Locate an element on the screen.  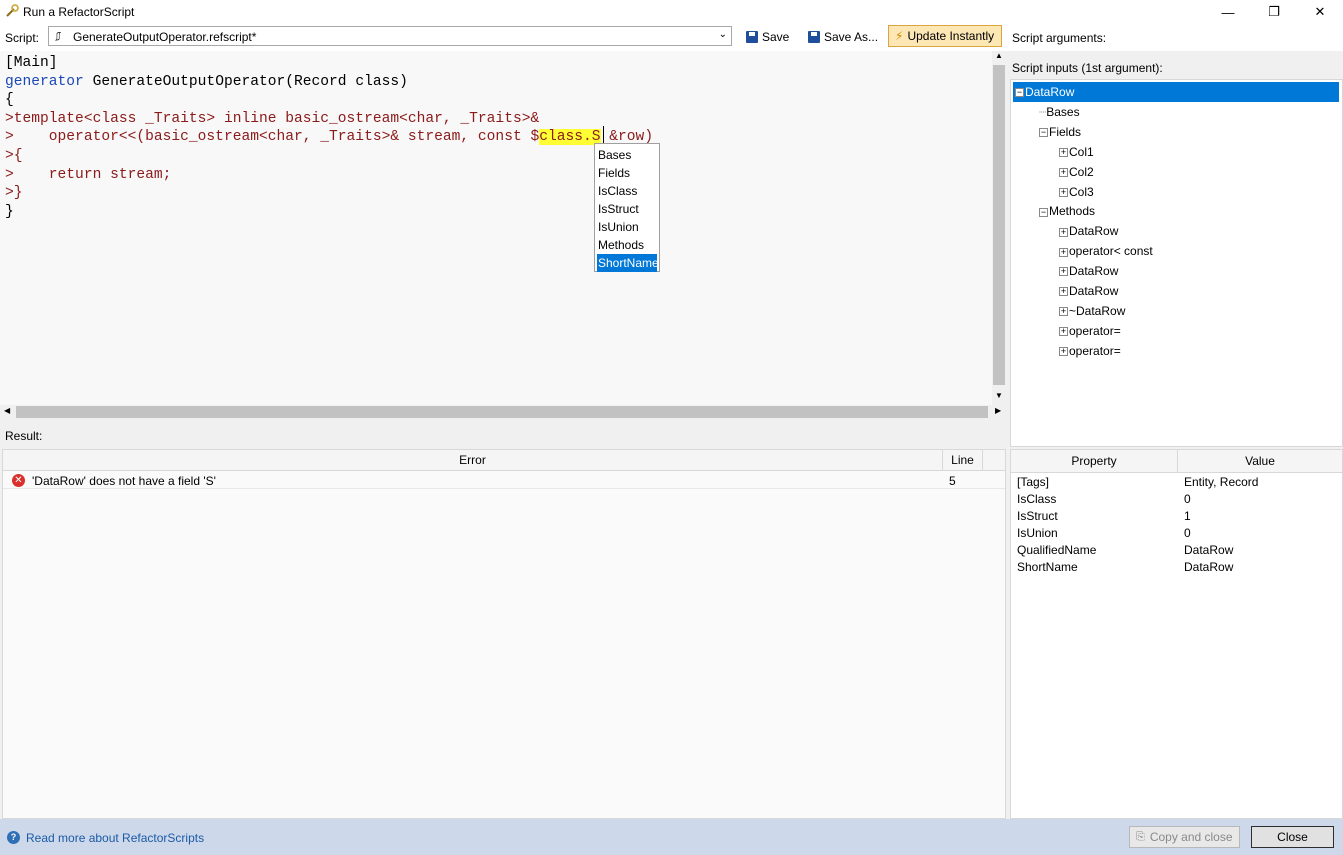
code-token: { is located at coordinates (9, 100).